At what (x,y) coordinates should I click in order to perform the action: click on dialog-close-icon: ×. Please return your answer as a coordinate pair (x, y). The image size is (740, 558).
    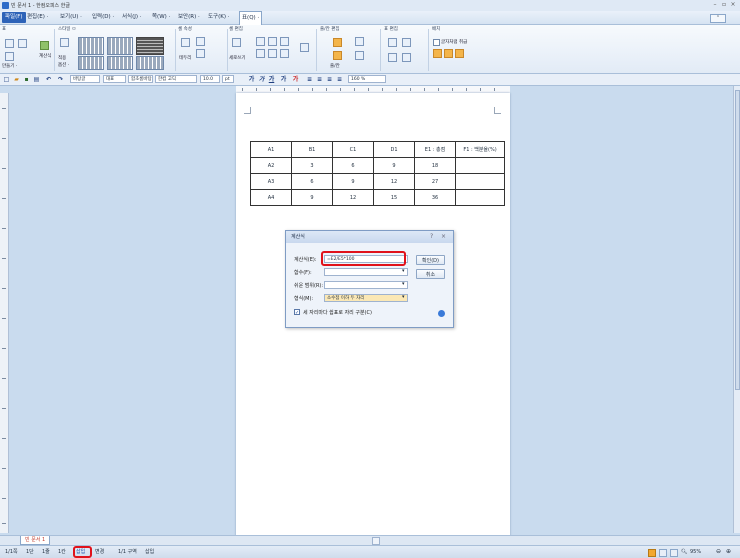
    Looking at the image, I should click on (443, 236).